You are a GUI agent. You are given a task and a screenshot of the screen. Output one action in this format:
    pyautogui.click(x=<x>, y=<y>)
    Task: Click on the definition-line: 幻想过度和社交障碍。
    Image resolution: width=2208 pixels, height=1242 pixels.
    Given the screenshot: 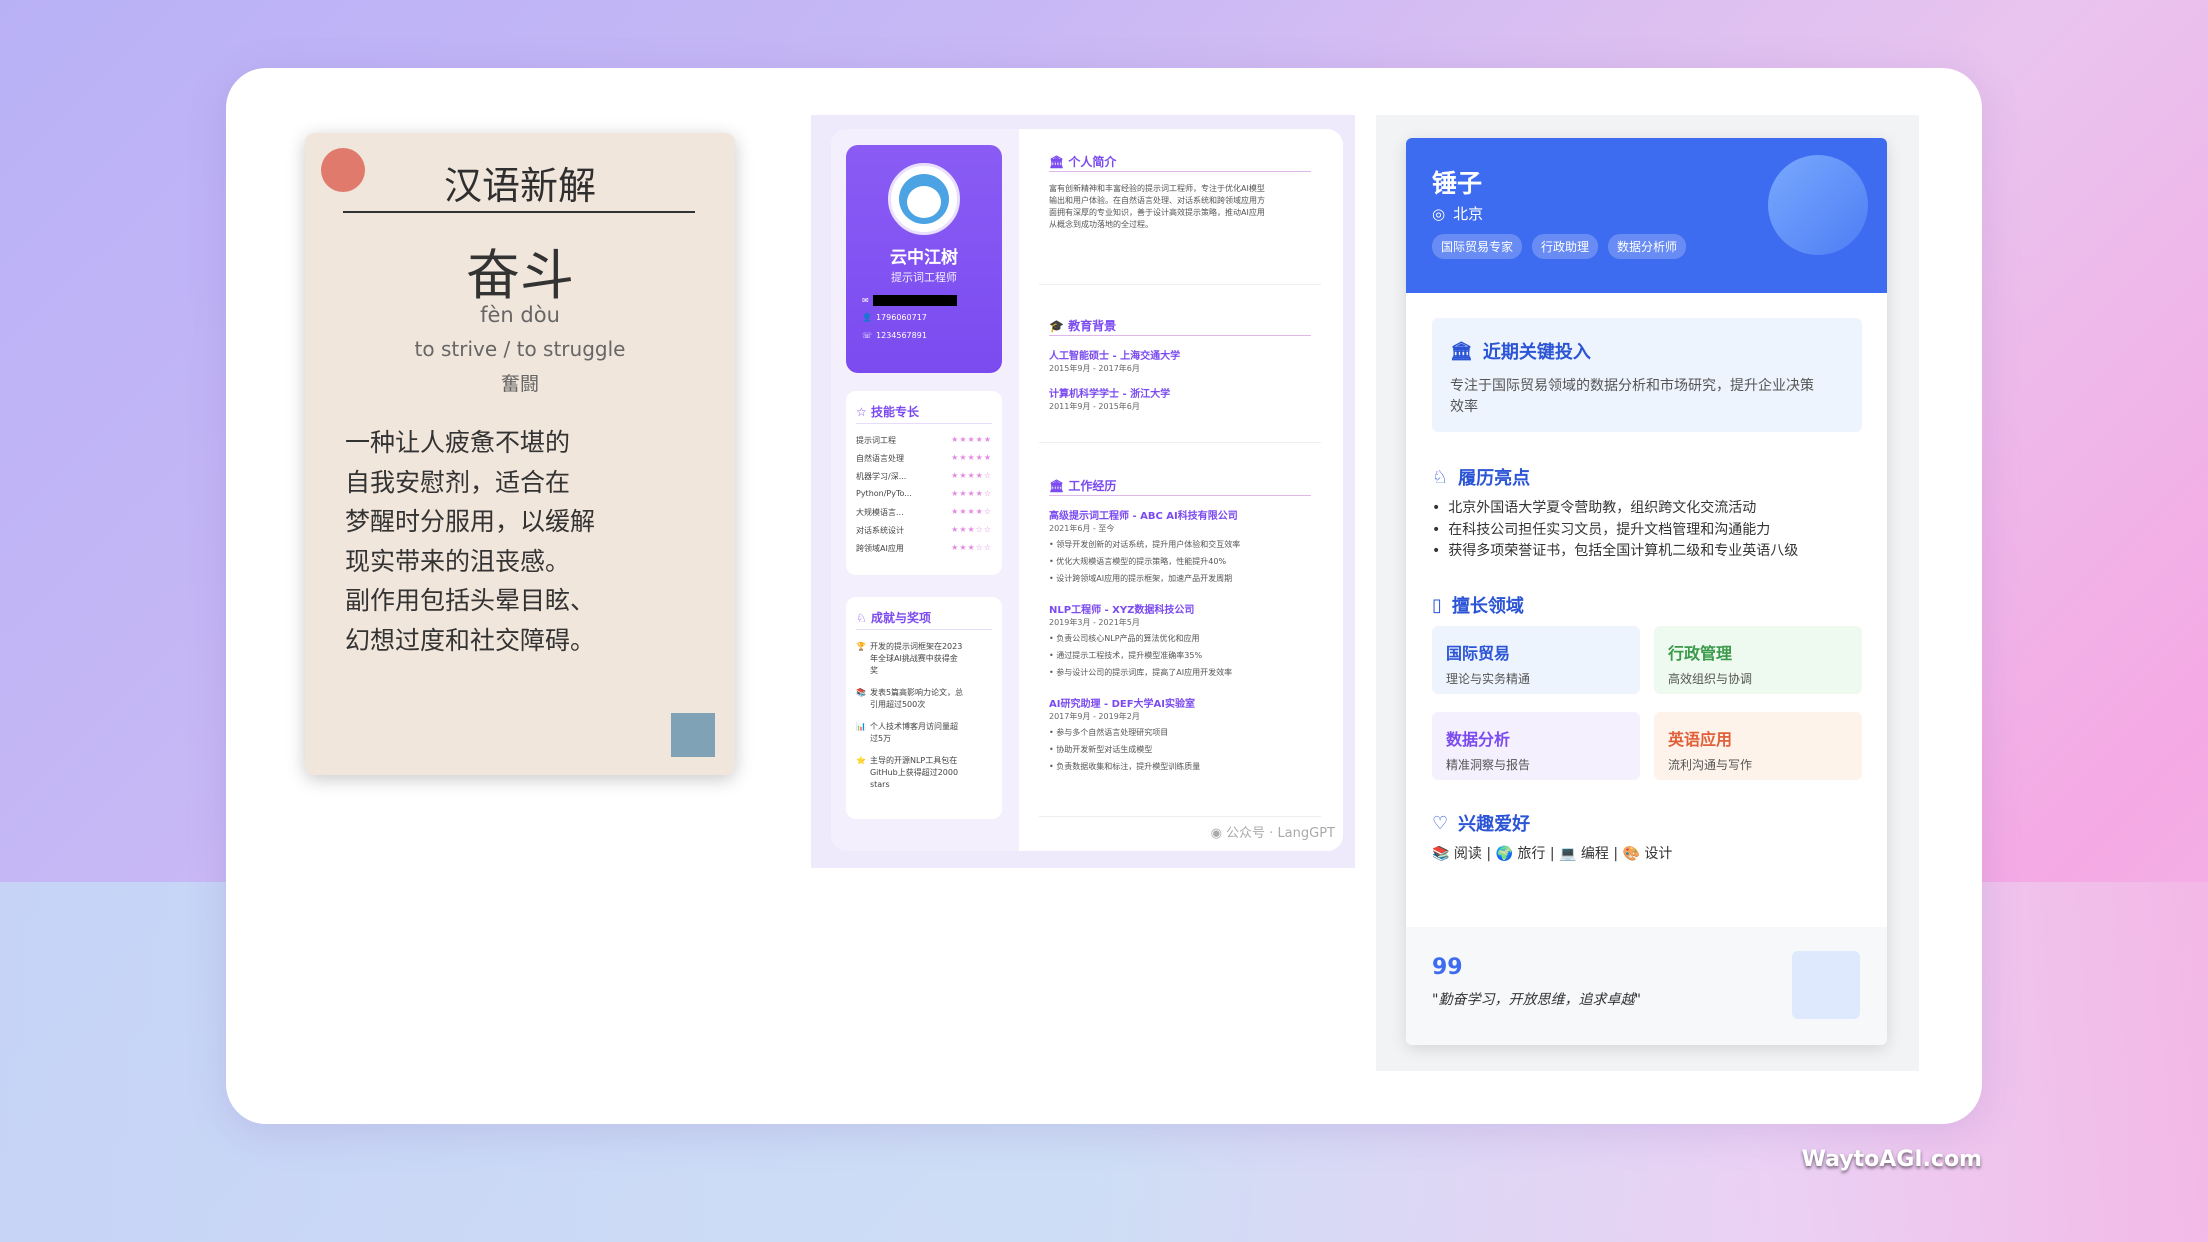 What is the action you would take?
    pyautogui.click(x=470, y=640)
    